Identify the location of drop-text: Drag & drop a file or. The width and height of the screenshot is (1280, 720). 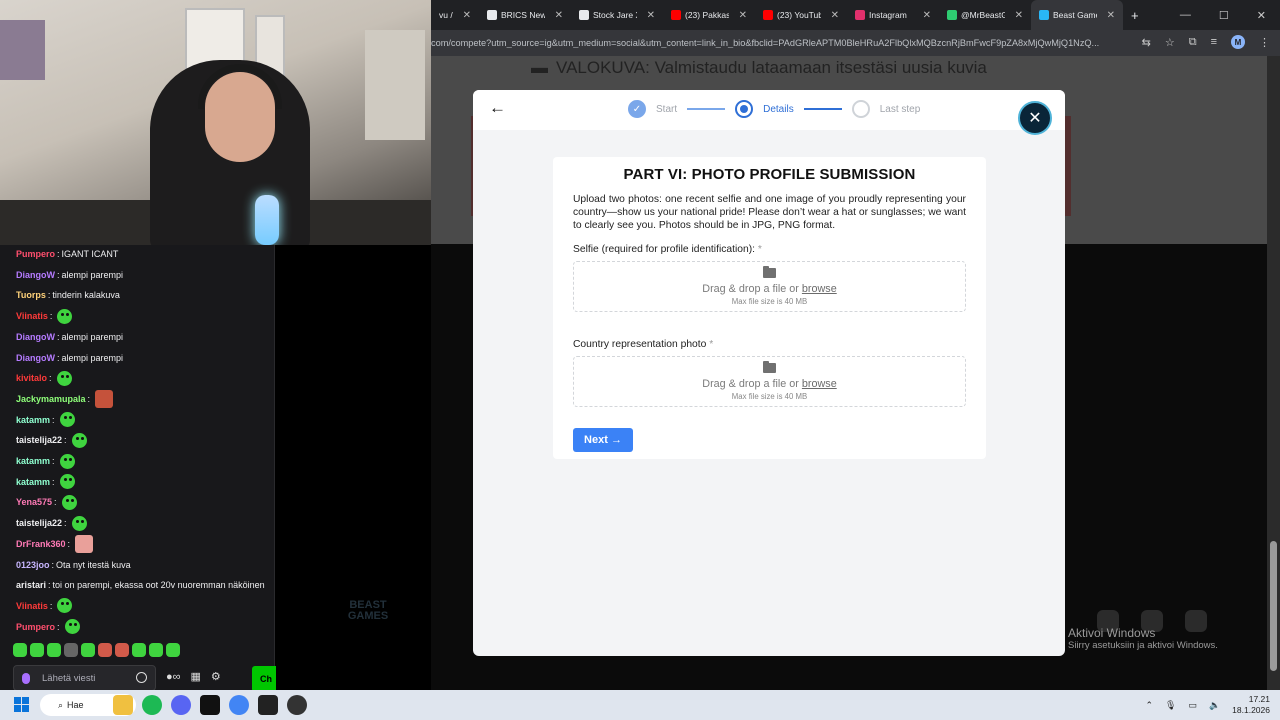
(750, 288).